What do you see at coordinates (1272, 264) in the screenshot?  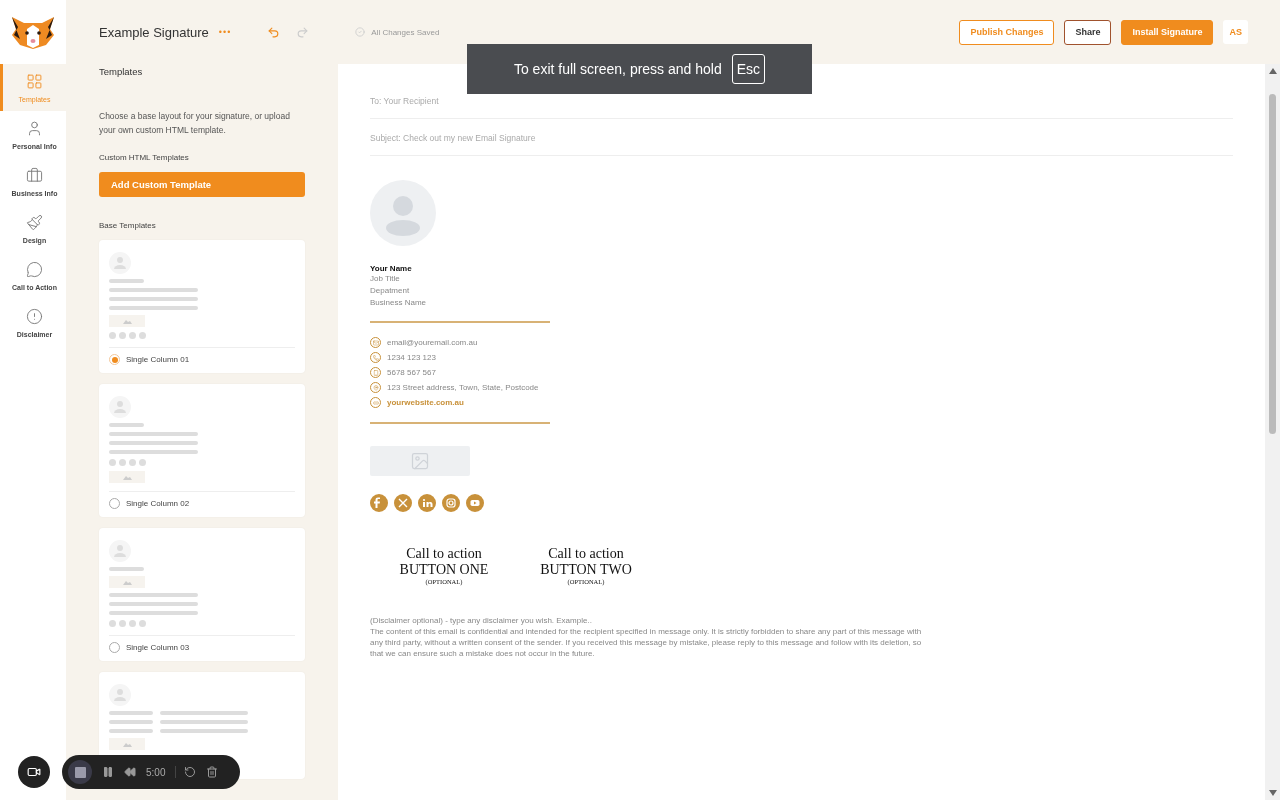 I see `scrollbar-thumb` at bounding box center [1272, 264].